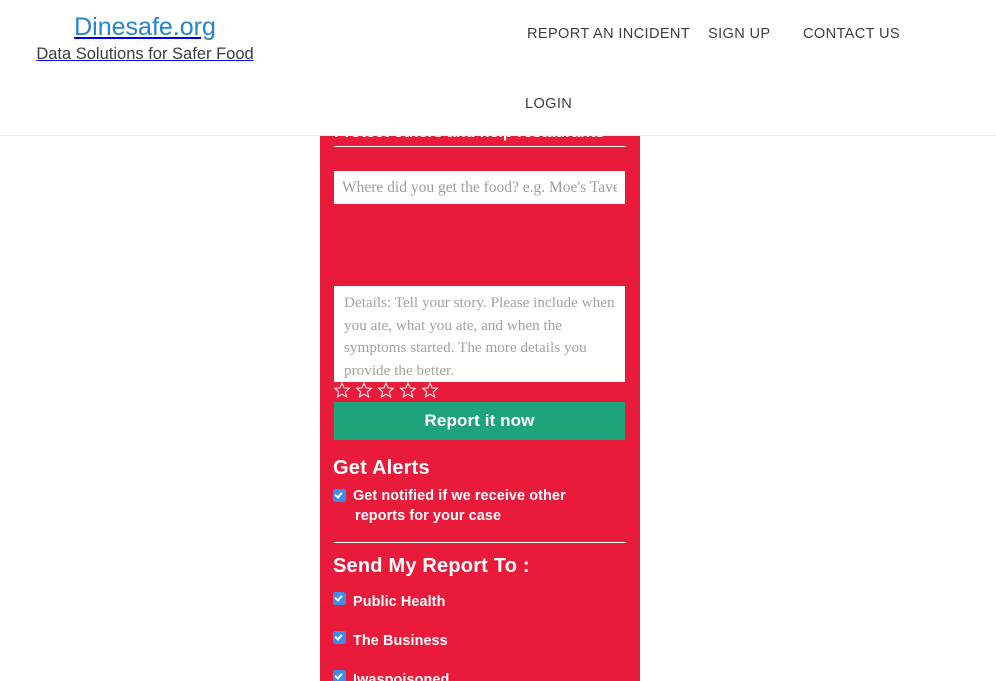 Image resolution: width=996 pixels, height=681 pixels. I want to click on send-to-option-public-health: Public Health, so click(391, 602).